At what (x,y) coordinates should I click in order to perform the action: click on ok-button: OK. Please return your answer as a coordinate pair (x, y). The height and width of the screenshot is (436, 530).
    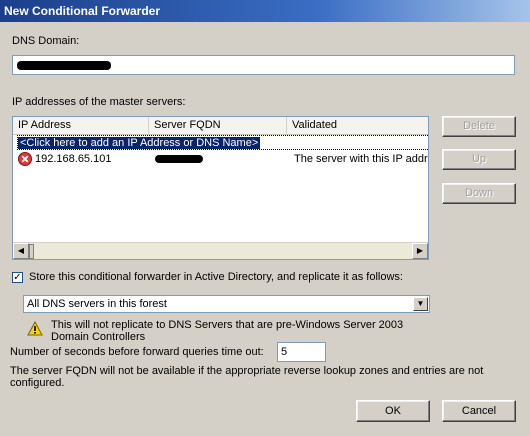
    Looking at the image, I should click on (393, 411).